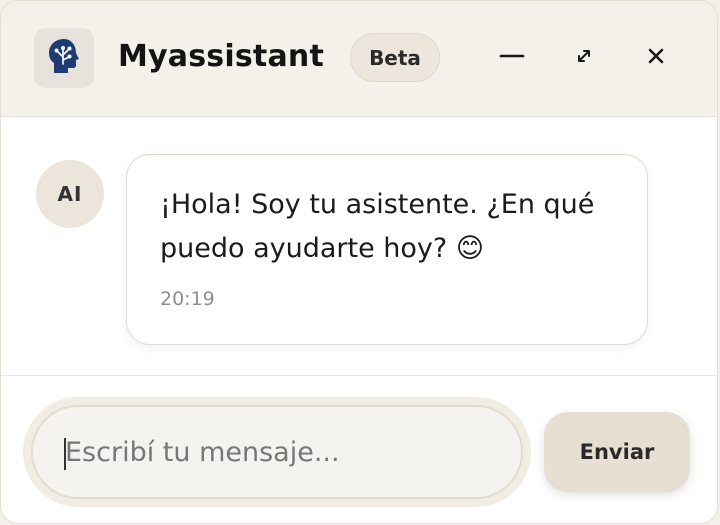 The width and height of the screenshot is (720, 525). I want to click on send-button: Enviar, so click(617, 452).